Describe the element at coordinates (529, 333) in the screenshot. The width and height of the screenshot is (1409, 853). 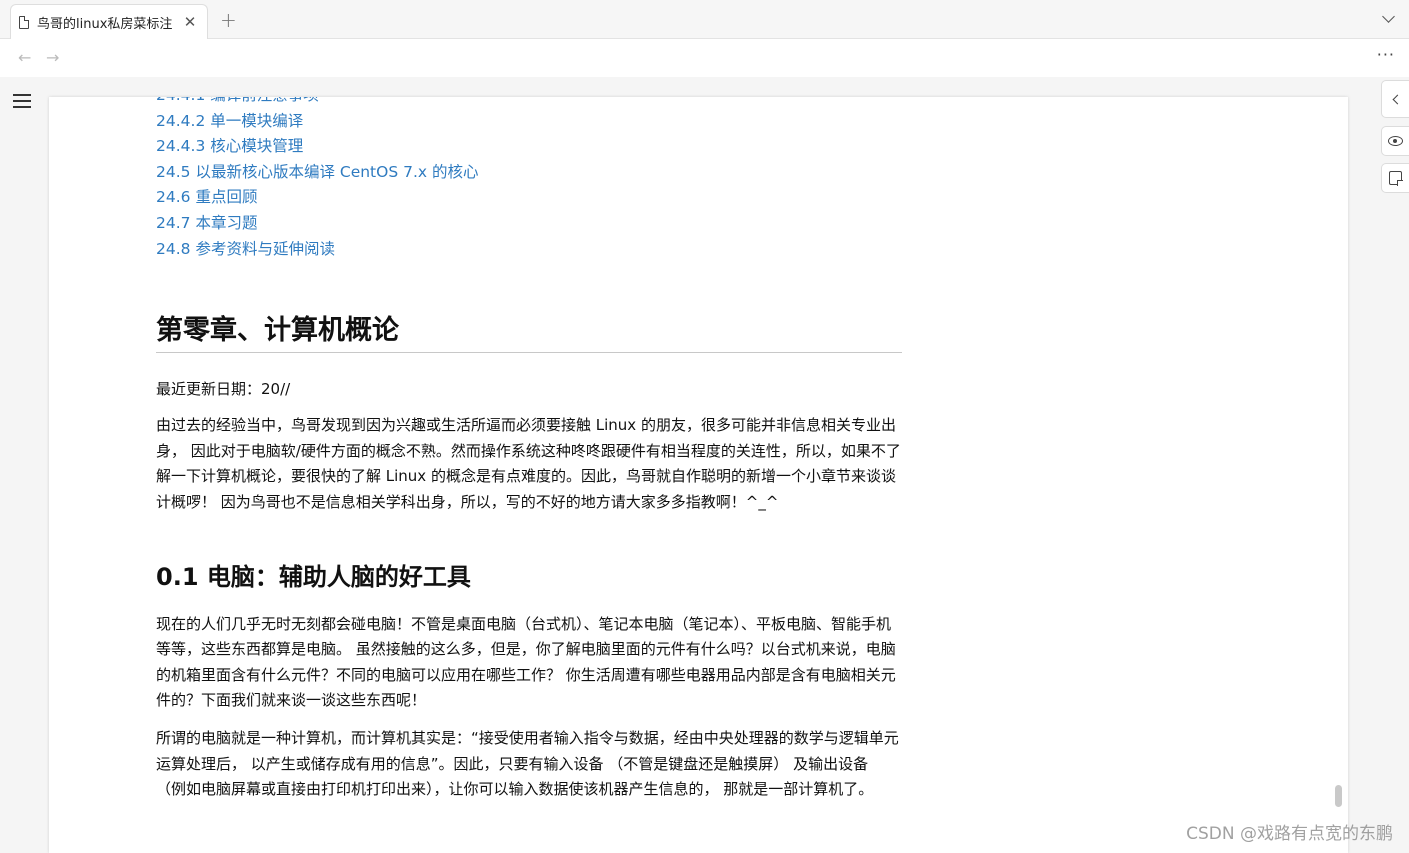
I see `chapter-title: 第零章、计算机概论` at that location.